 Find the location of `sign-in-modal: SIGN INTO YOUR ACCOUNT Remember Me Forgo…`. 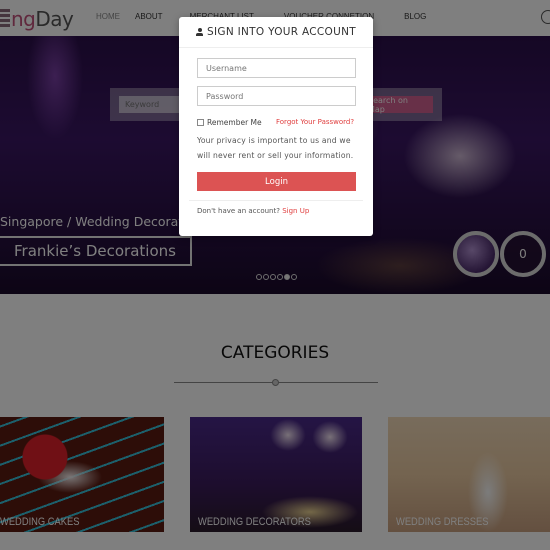

sign-in-modal: SIGN INTO YOUR ACCOUNT Remember Me Forgo… is located at coordinates (276, 126).